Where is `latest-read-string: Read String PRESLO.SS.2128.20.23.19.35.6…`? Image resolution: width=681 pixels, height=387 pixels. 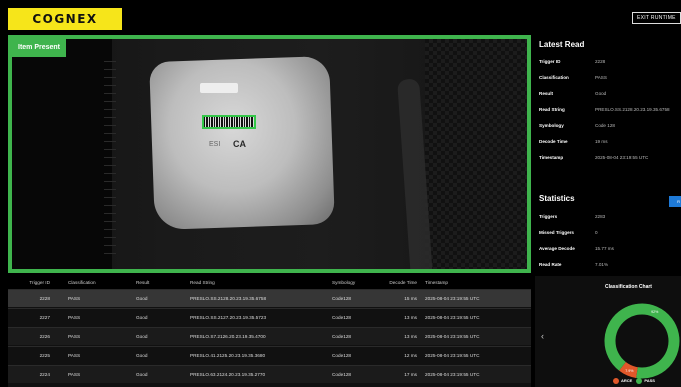
latest-read-string: Read String PRESLO.SS.2128.20.23.19.35.6… is located at coordinates (604, 109).